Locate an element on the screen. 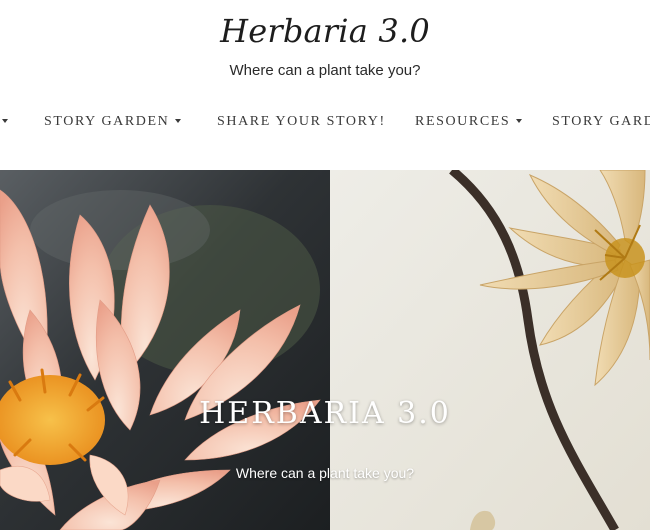  site-tagline: Where can a plant take you? is located at coordinates (325, 70).